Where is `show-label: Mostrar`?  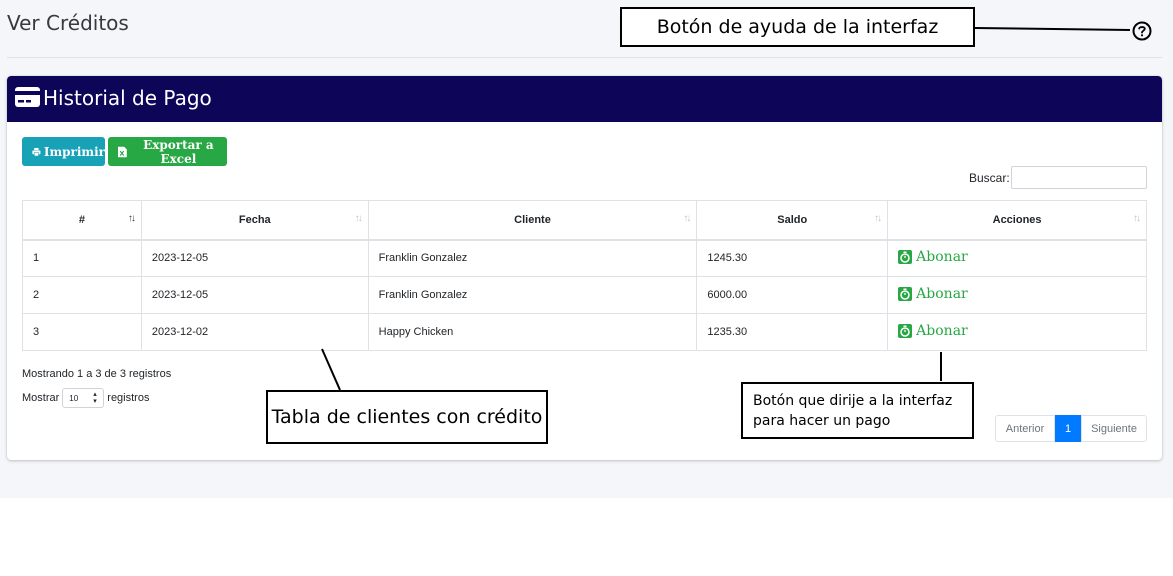
show-label: Mostrar is located at coordinates (41, 398).